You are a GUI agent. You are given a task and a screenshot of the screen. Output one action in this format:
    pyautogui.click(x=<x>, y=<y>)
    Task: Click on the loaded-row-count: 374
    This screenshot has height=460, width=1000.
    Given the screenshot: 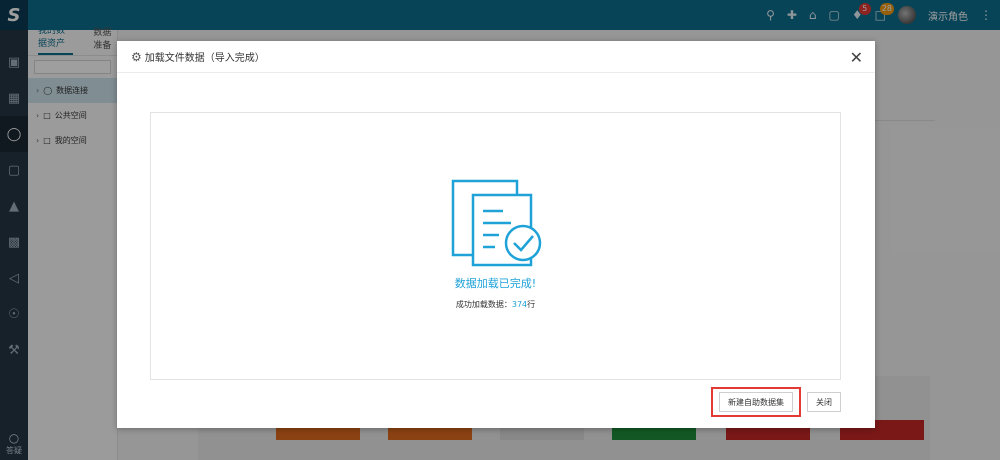 What is the action you would take?
    pyautogui.click(x=519, y=304)
    